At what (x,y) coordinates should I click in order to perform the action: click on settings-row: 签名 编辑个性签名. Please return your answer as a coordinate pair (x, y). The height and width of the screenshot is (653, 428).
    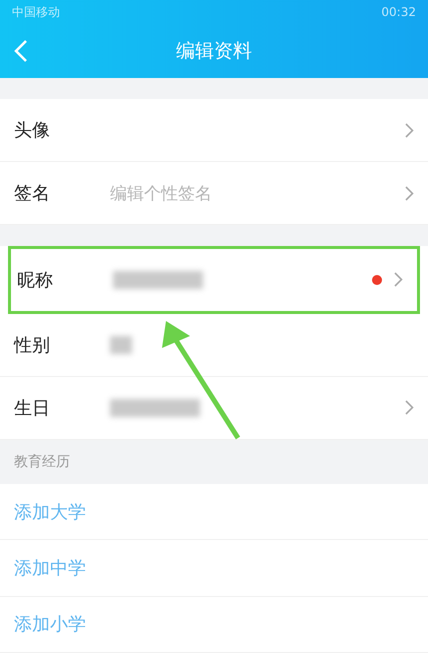
    Looking at the image, I should click on (214, 193).